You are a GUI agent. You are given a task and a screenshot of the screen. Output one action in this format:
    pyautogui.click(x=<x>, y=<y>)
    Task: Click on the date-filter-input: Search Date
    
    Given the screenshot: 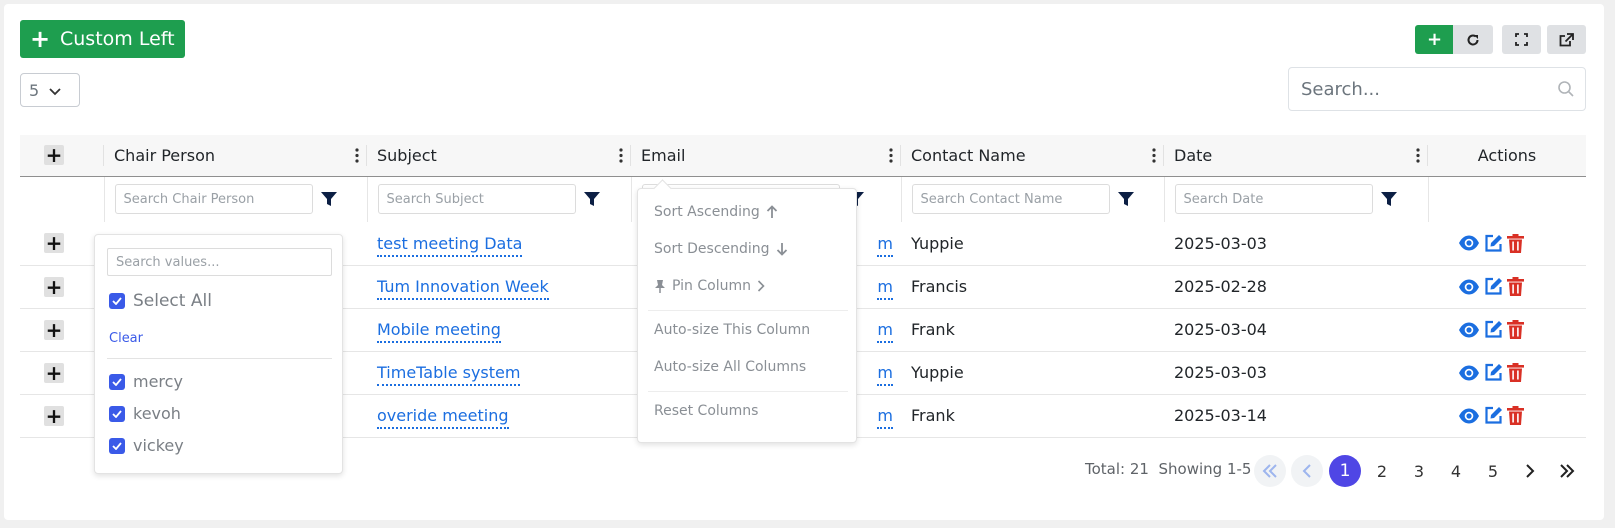 What is the action you would take?
    pyautogui.click(x=1273, y=199)
    